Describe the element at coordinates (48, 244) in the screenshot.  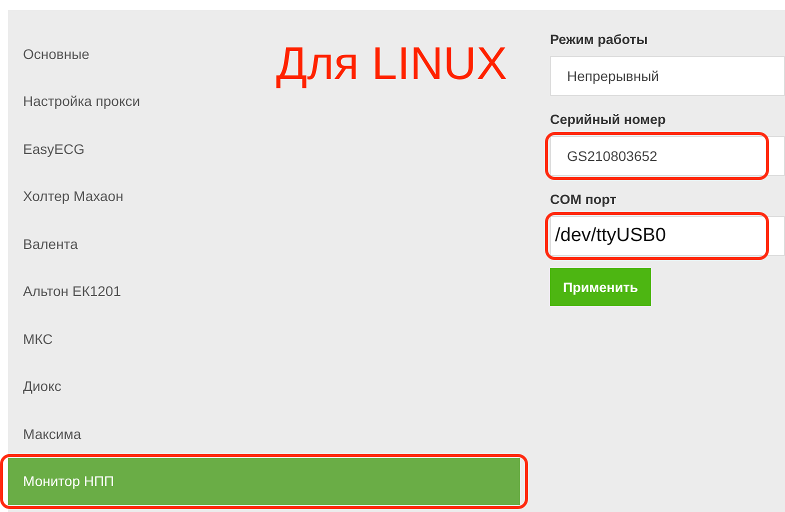
I see `sidebar-item: Валента` at that location.